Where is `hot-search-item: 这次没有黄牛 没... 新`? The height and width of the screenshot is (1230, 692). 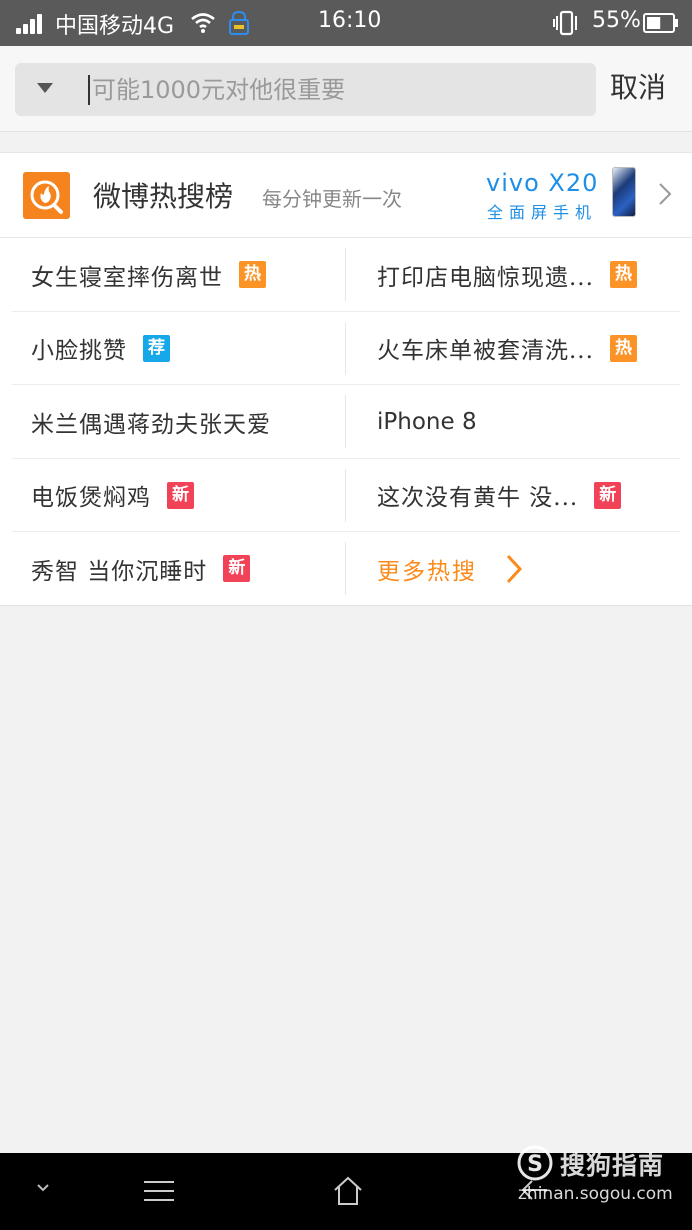 hot-search-item: 这次没有黄牛 没... 新 is located at coordinates (513, 495).